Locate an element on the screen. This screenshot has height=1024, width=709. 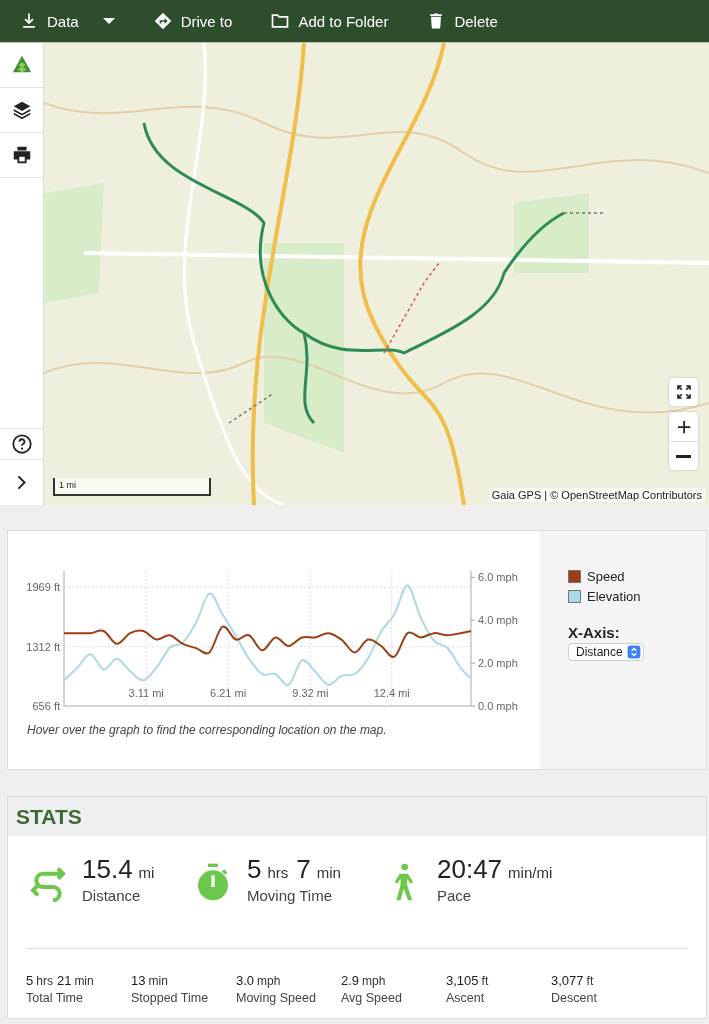
stat-value: 13 is located at coordinates (138, 980).